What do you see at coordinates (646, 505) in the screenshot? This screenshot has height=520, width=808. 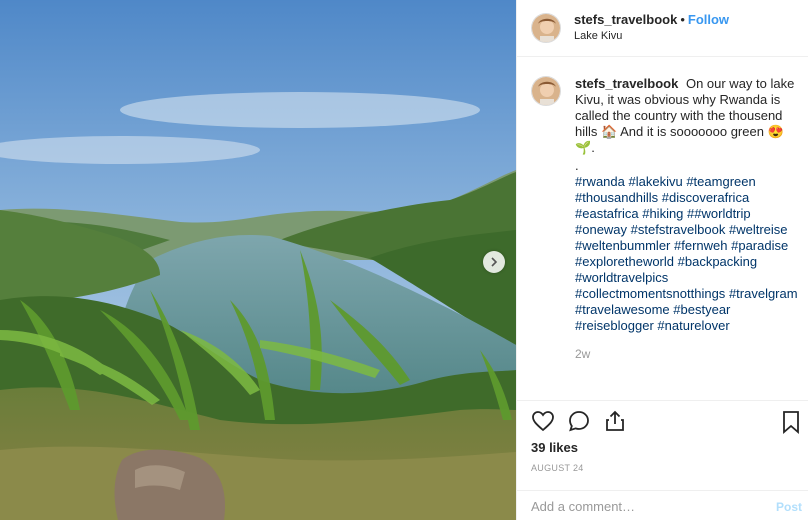 I see `comment-input` at bounding box center [646, 505].